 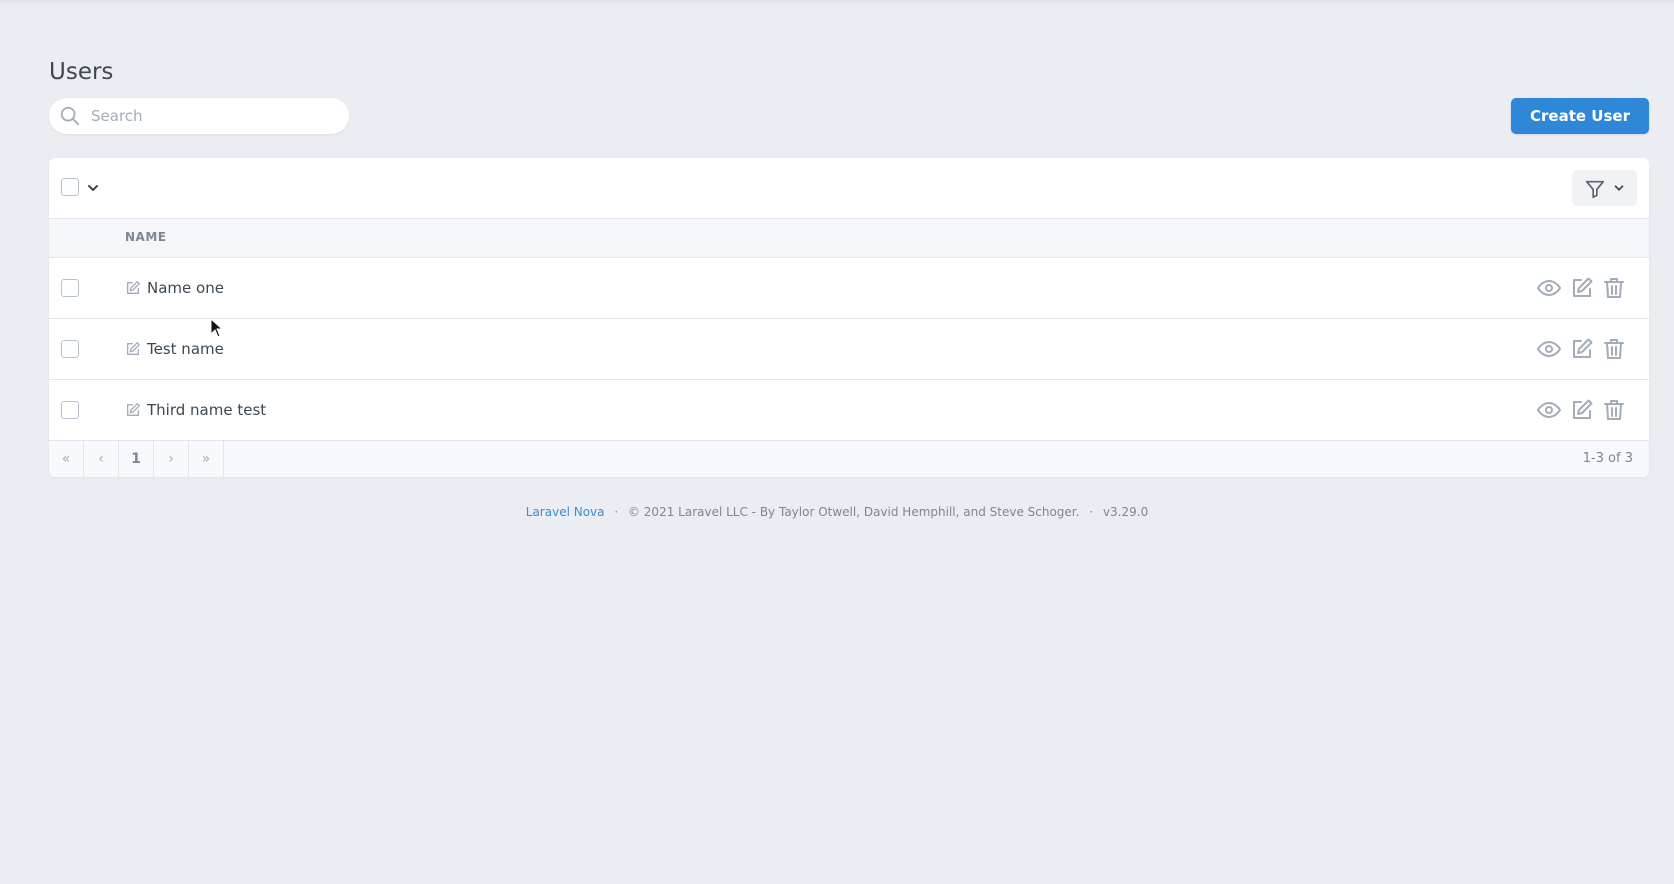 I want to click on pagination-prev: ‹, so click(x=101, y=459).